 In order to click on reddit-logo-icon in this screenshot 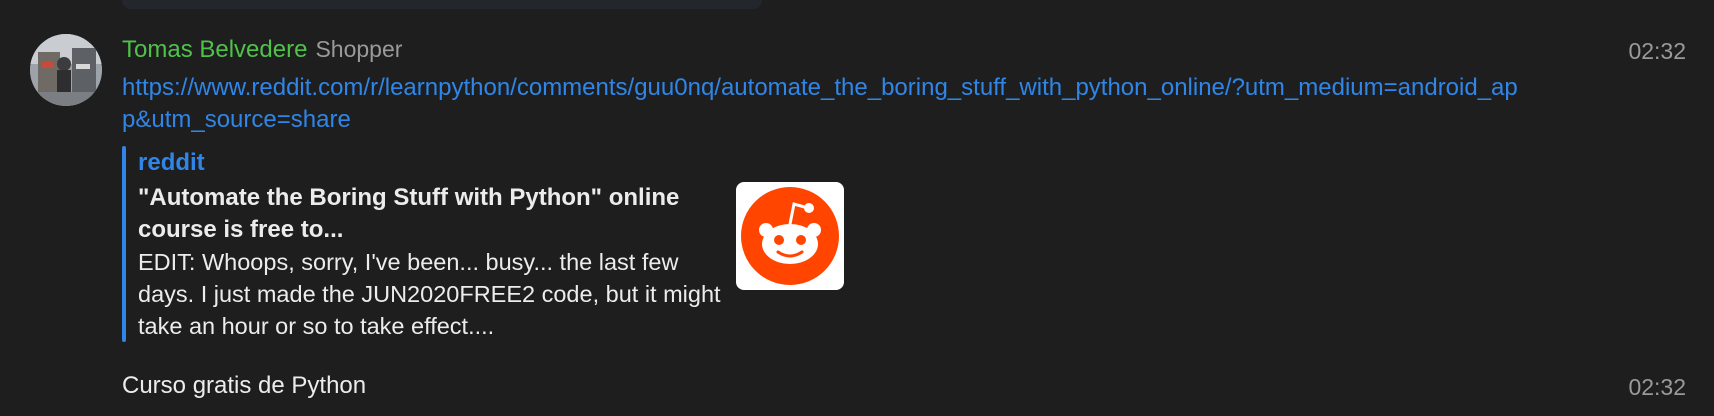, I will do `click(790, 236)`.